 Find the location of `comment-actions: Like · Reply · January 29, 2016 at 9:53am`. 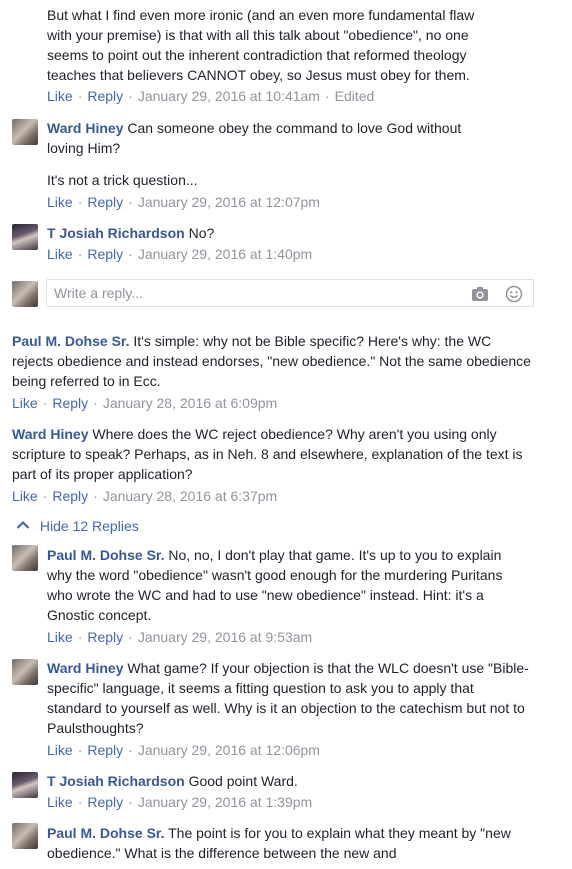

comment-actions: Like · Reply · January 29, 2016 at 9:53am is located at coordinates (180, 637).